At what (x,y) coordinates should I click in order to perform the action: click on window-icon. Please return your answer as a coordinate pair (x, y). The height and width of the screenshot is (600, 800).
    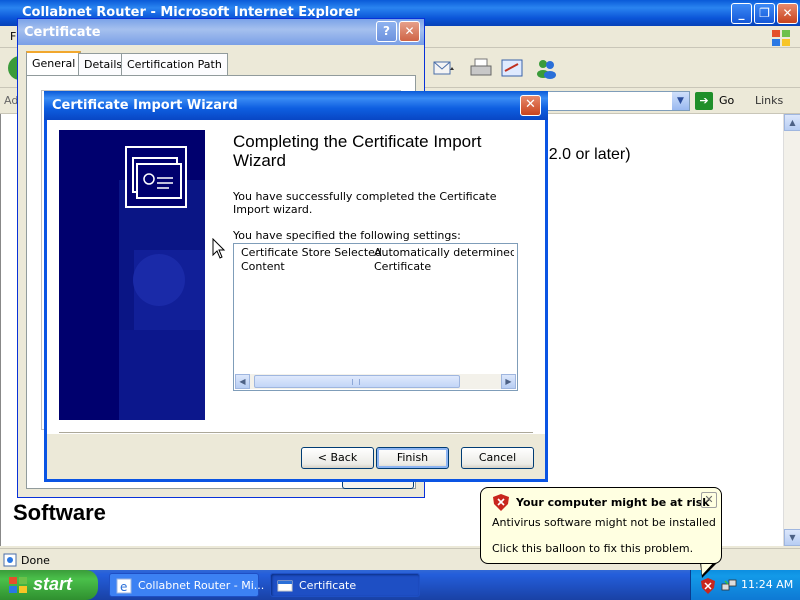
    Looking at the image, I should click on (285, 586).